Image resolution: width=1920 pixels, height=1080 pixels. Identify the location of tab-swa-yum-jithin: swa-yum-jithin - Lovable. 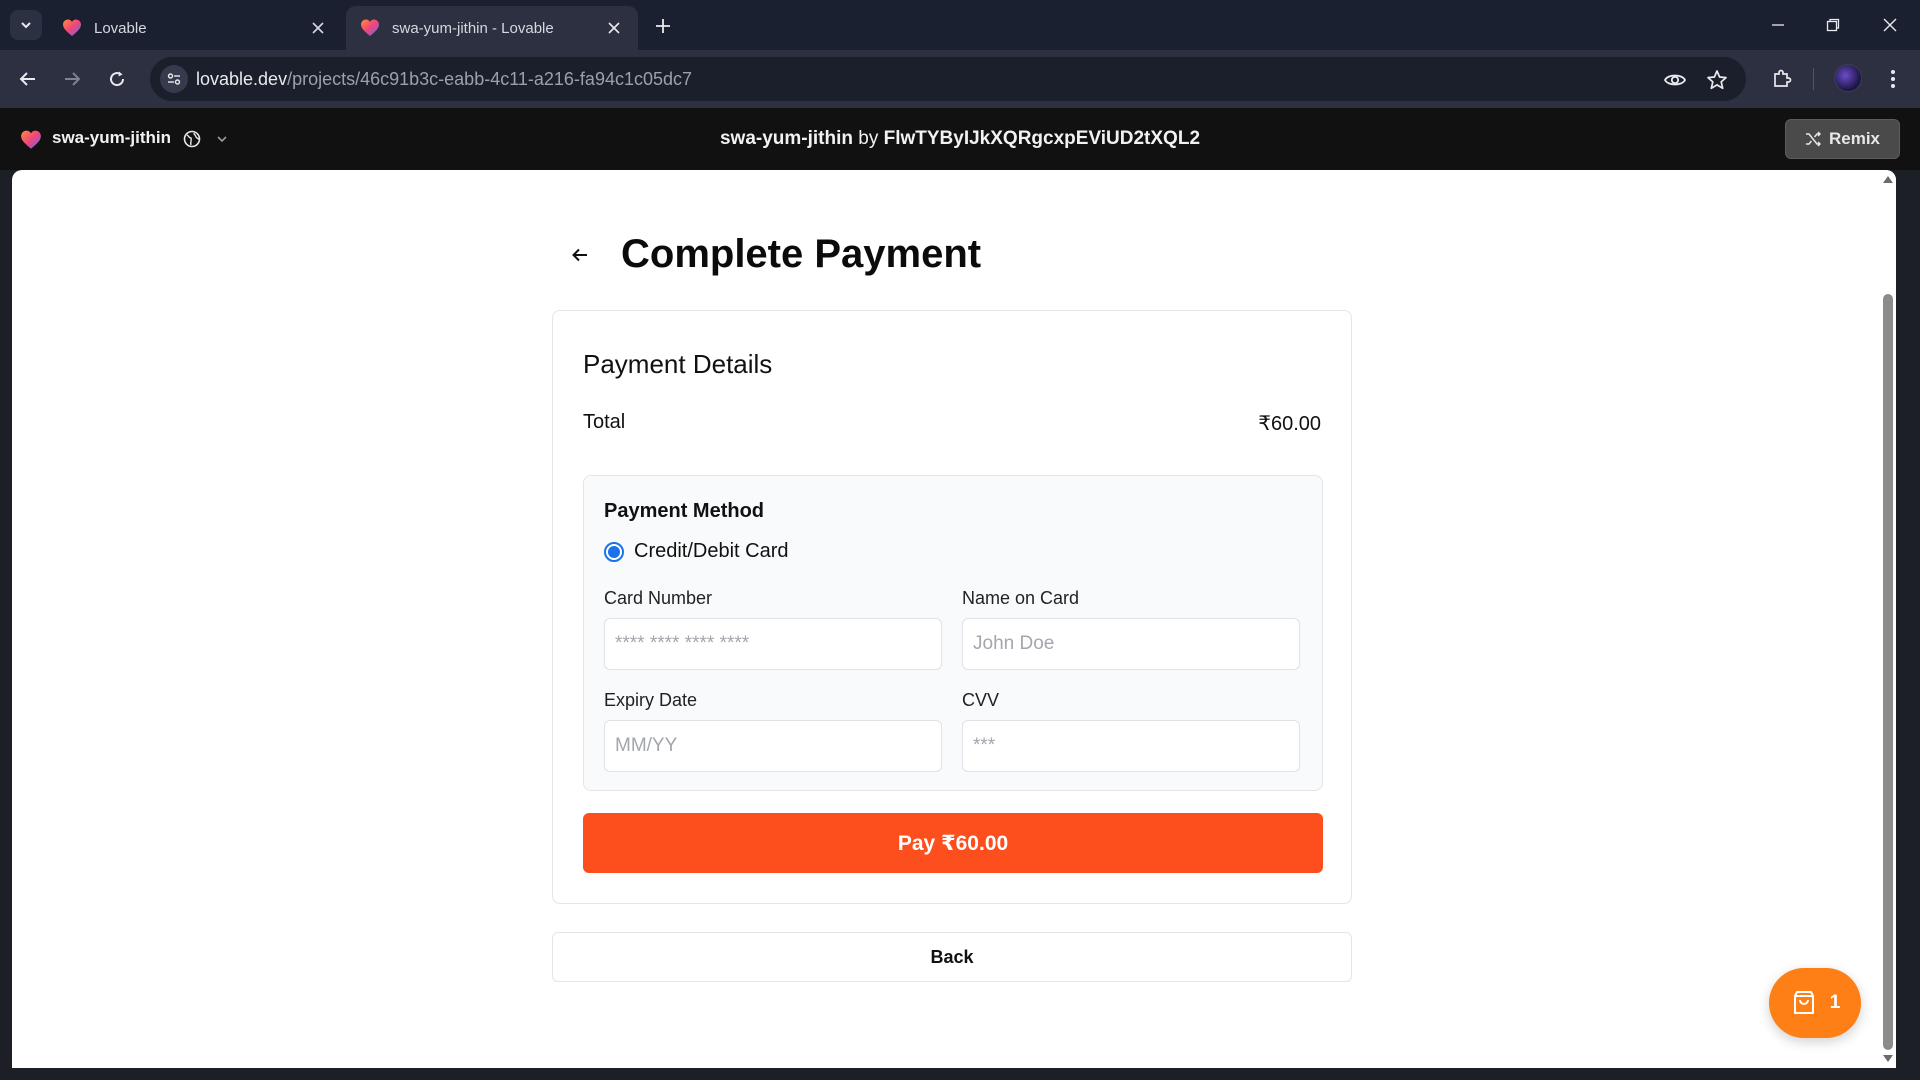
(492, 28).